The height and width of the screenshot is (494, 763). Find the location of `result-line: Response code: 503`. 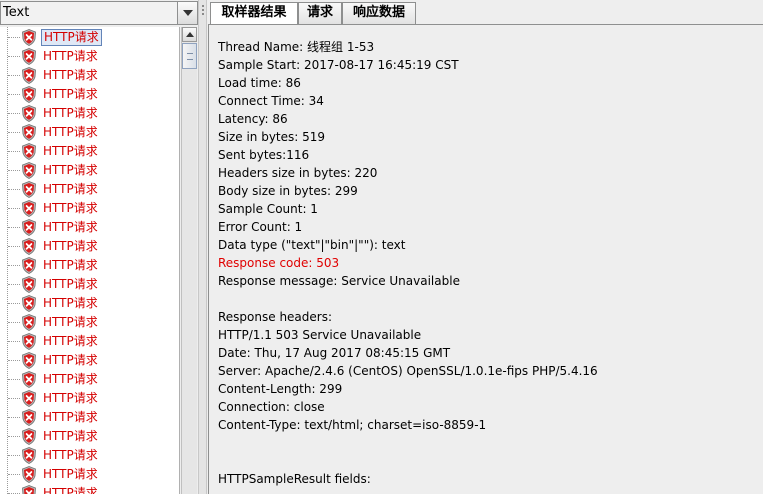

result-line: Response code: 503 is located at coordinates (279, 263).